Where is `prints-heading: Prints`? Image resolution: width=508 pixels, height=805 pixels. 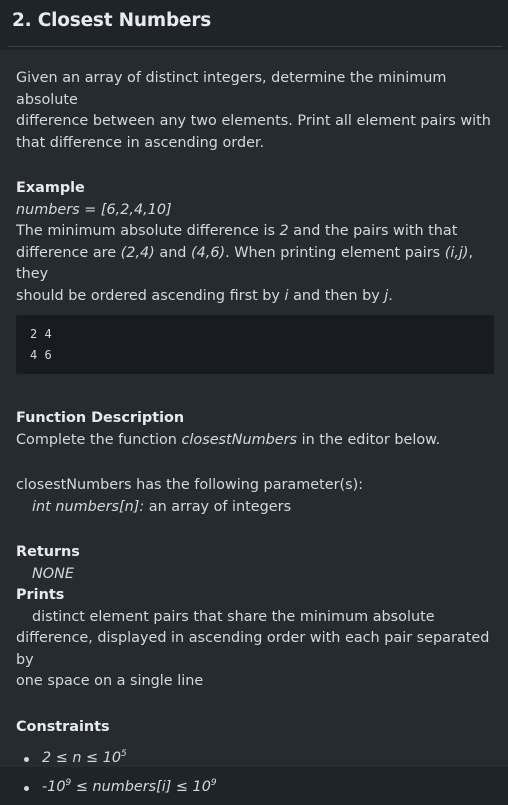
prints-heading: Prints is located at coordinates (40, 595).